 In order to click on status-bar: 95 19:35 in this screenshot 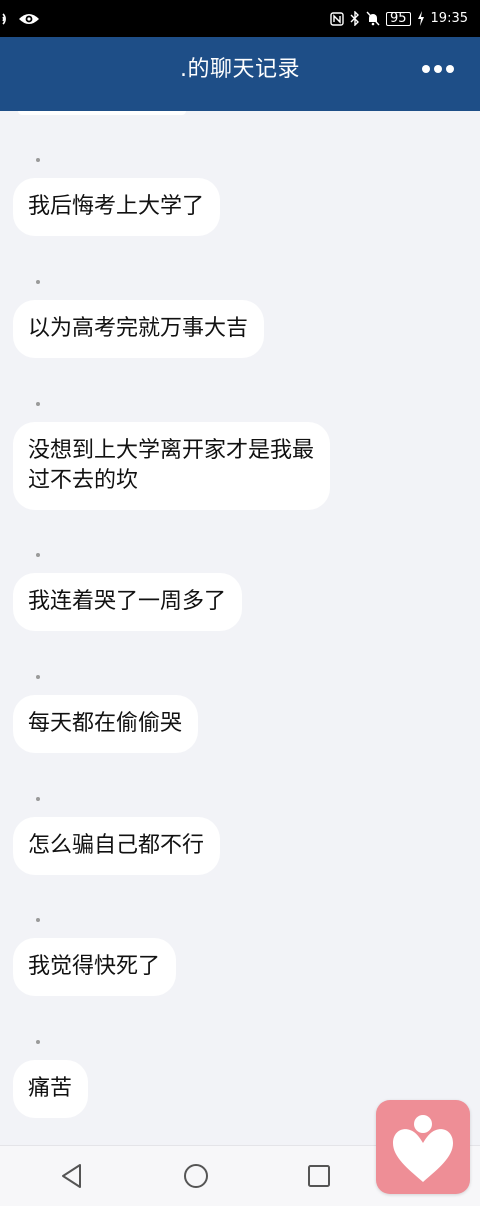, I will do `click(240, 18)`.